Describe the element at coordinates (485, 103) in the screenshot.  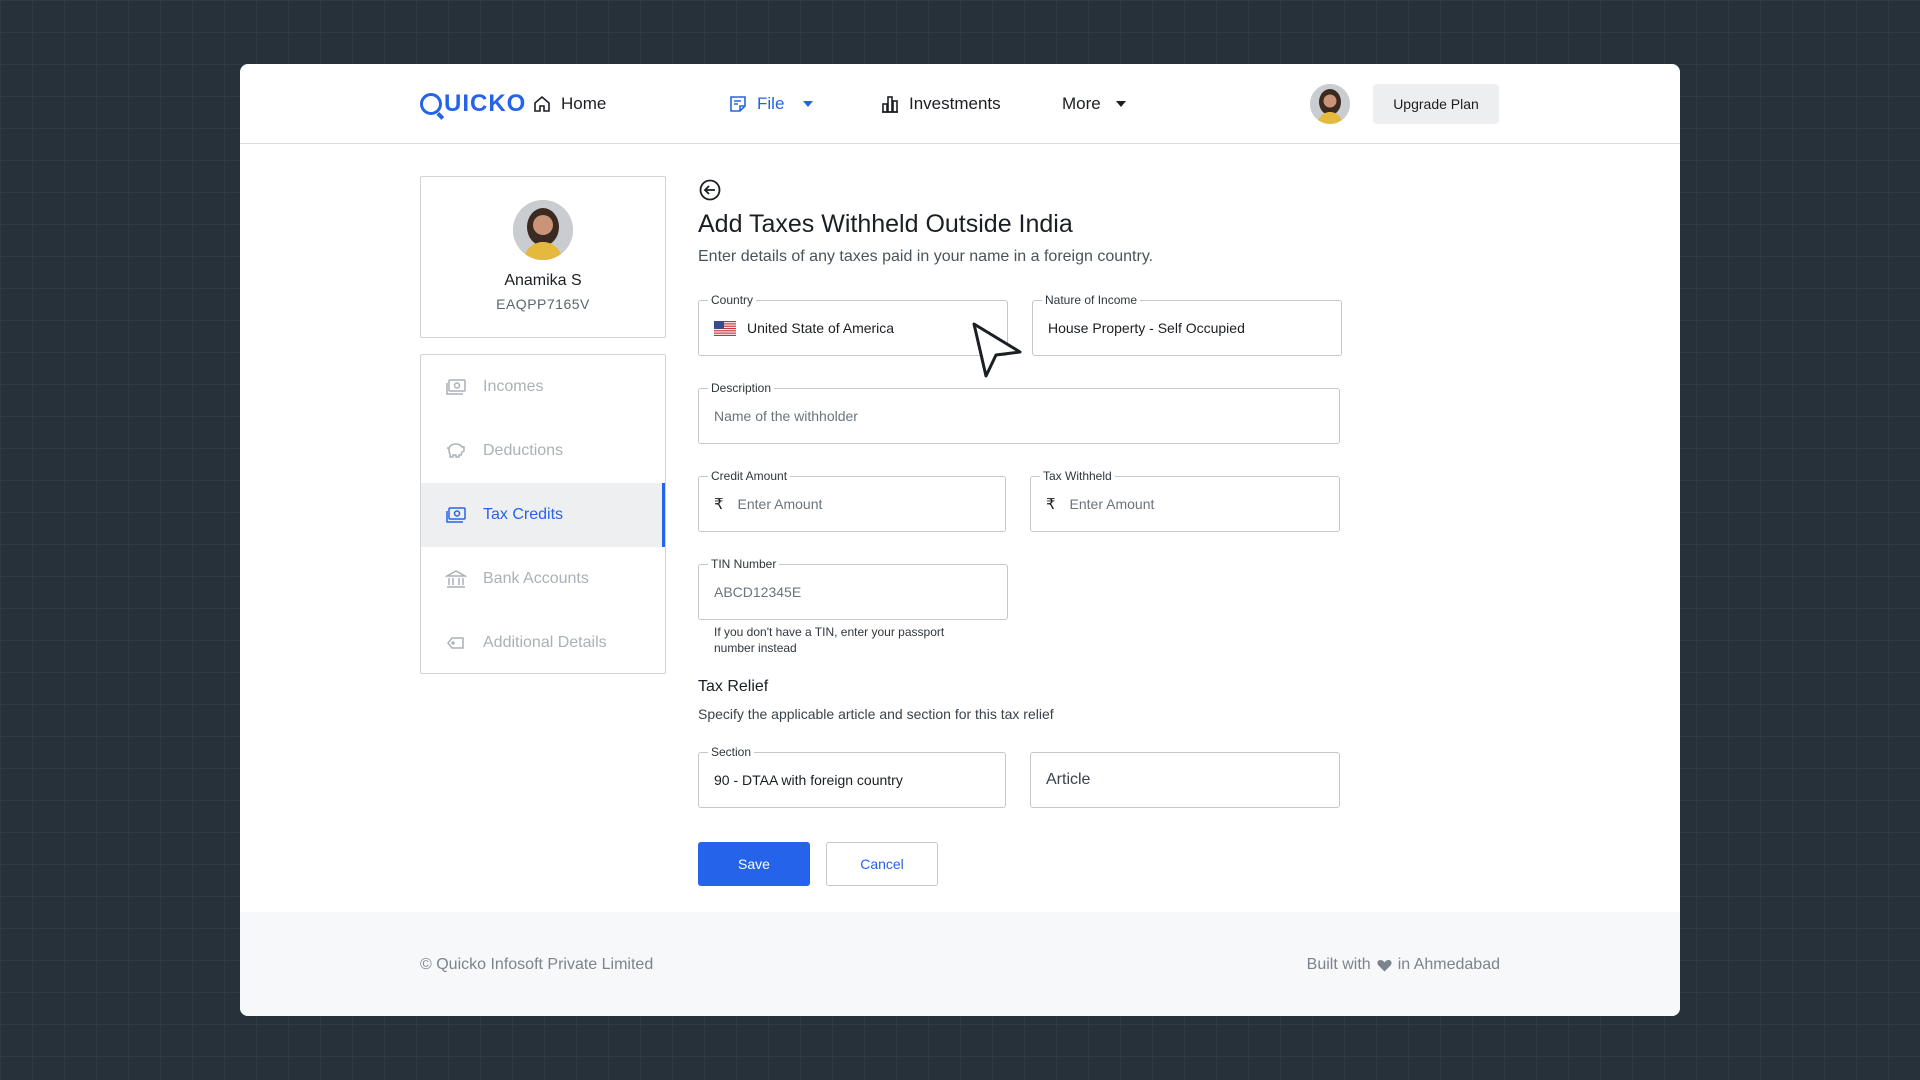
I see `logo-text: UICKO` at that location.